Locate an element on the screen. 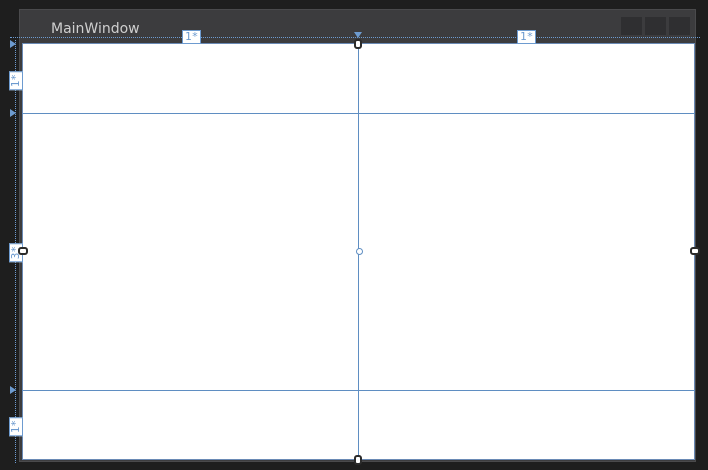 Image resolution: width=708 pixels, height=470 pixels. row-ruler-marker-2-icon is located at coordinates (13, 390).